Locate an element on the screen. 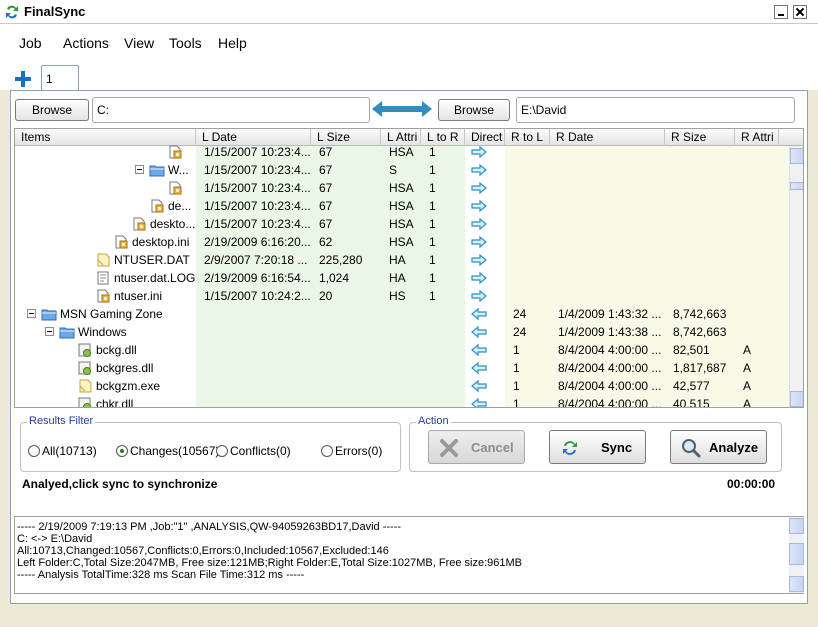  left-browse-button: Browse is located at coordinates (52, 110).